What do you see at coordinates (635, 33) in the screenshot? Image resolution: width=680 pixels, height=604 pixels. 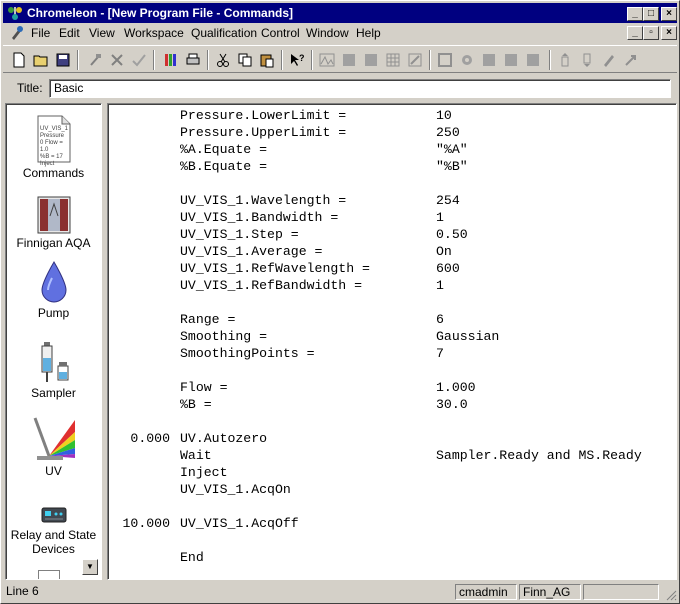 I see `child-minimize-button: _` at bounding box center [635, 33].